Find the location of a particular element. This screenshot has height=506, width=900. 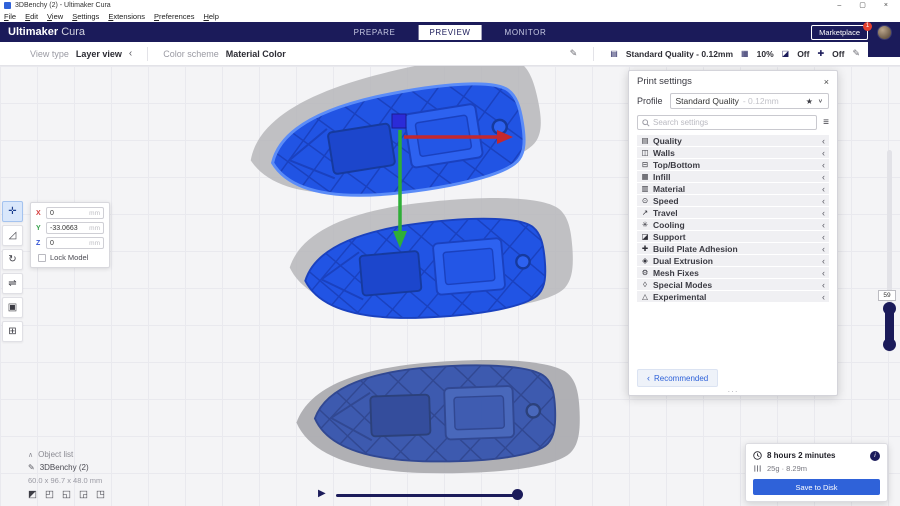

lock-model-checkbox is located at coordinates (42, 257).